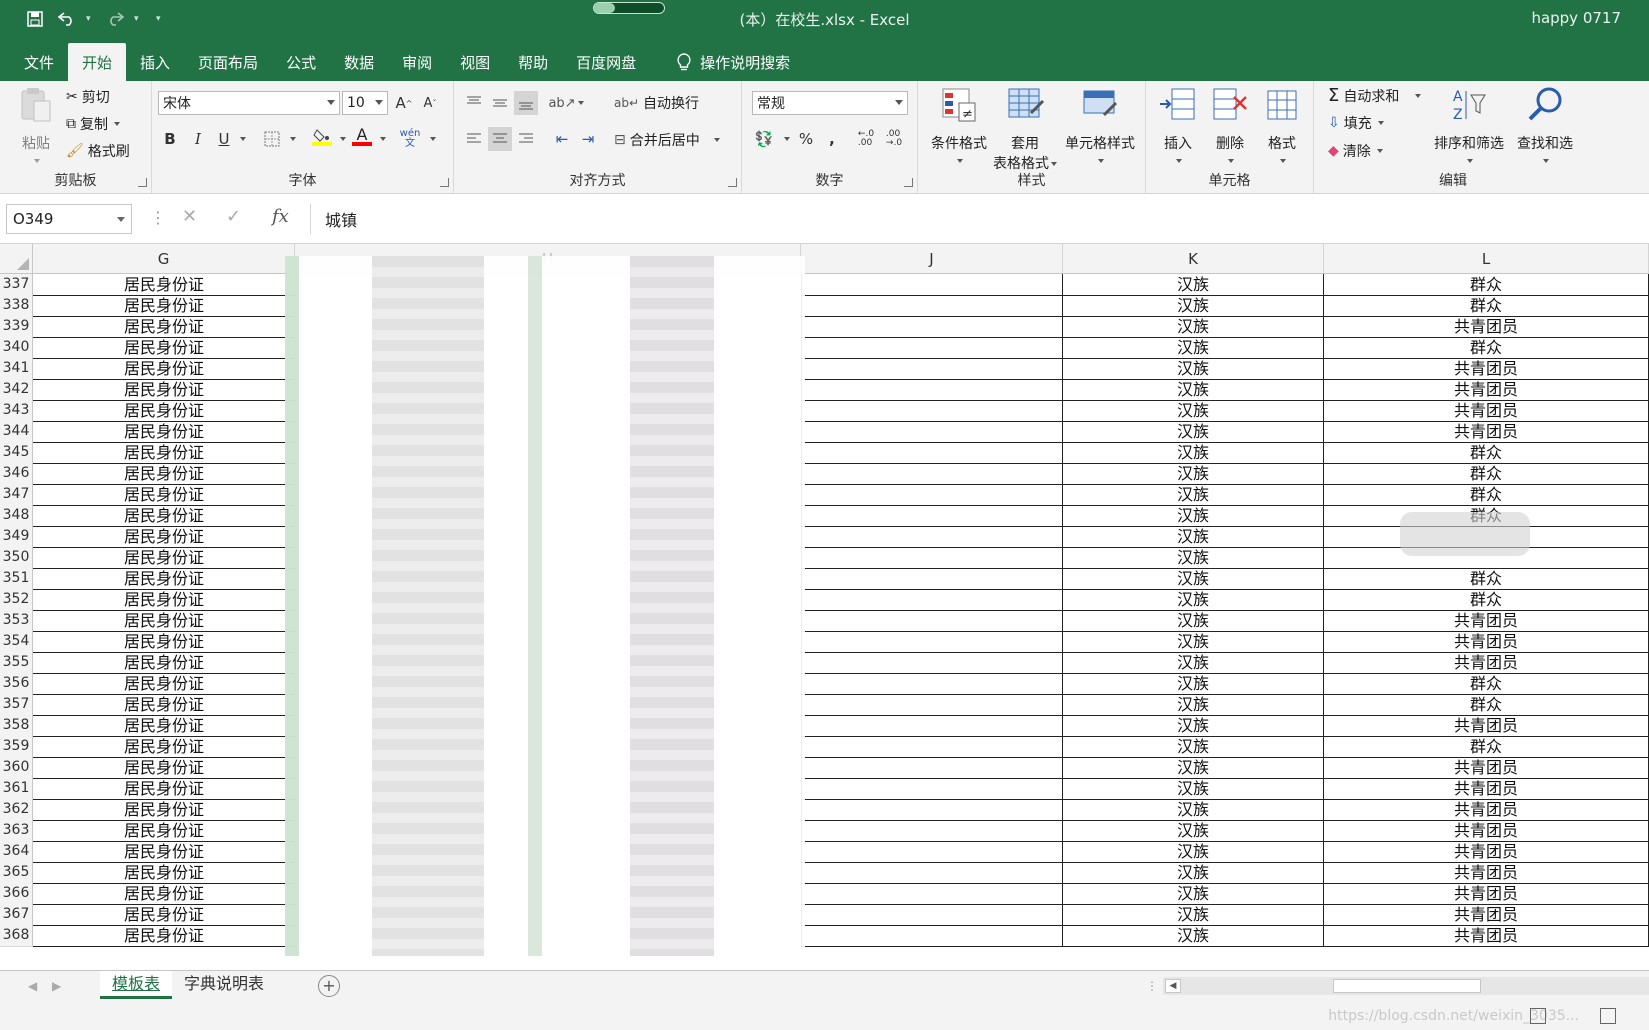  I want to click on number-format-select: 常规, so click(830, 103).